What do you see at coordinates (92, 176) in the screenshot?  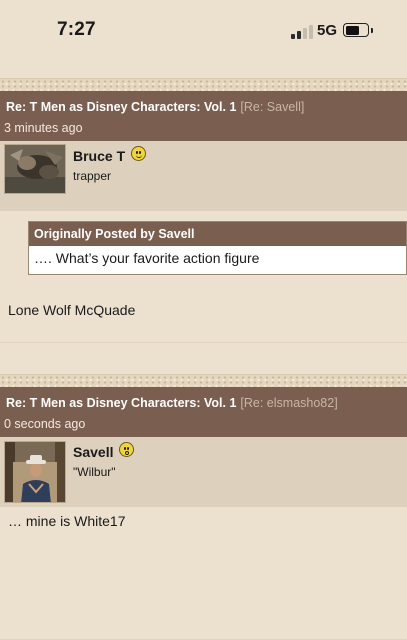 I see `author-title: trapper` at bounding box center [92, 176].